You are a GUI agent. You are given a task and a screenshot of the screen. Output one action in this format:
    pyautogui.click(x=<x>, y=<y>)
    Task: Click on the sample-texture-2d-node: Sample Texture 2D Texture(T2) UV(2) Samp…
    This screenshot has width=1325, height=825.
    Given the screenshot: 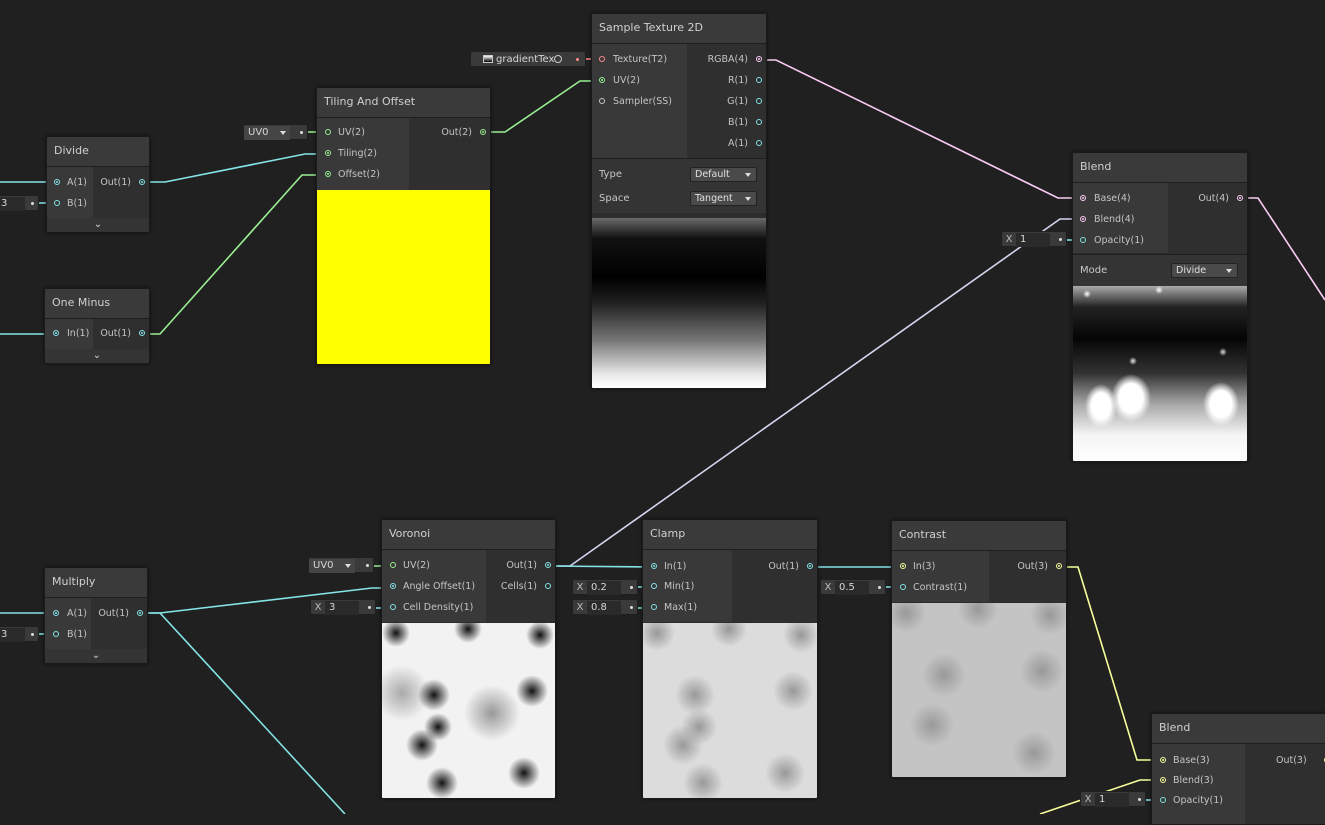 What is the action you would take?
    pyautogui.click(x=679, y=201)
    